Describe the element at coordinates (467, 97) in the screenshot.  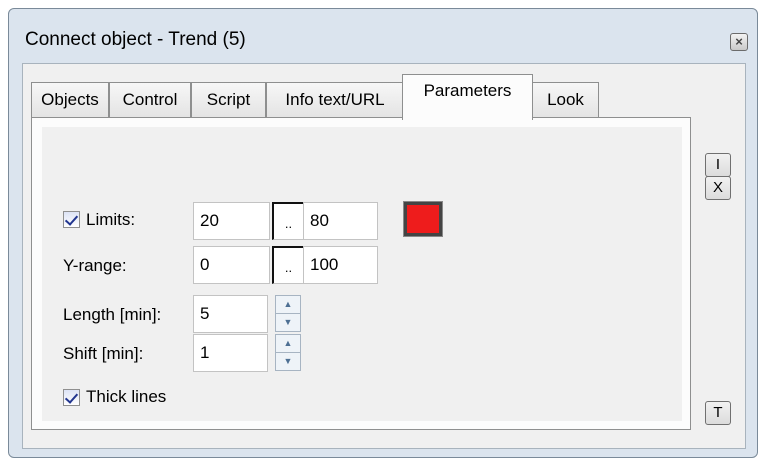
I see `tab-parameters: Parameters` at that location.